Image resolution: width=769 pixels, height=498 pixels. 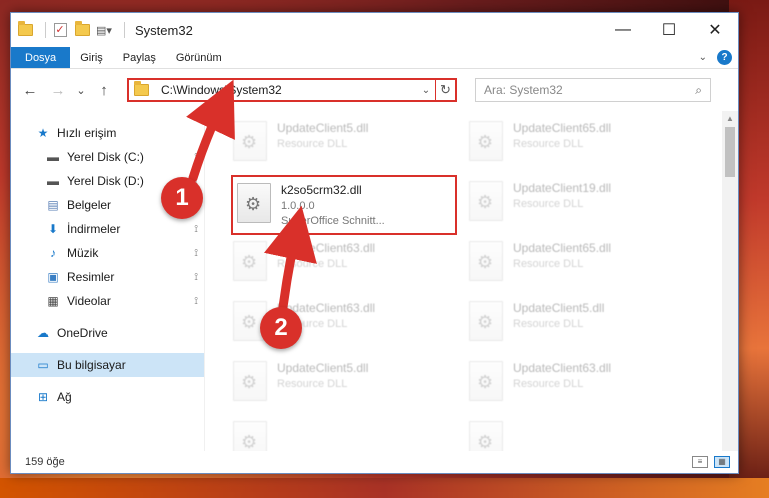 What do you see at coordinates (64, 397) in the screenshot?
I see `sidebar-item-label: Ağ` at bounding box center [64, 397].